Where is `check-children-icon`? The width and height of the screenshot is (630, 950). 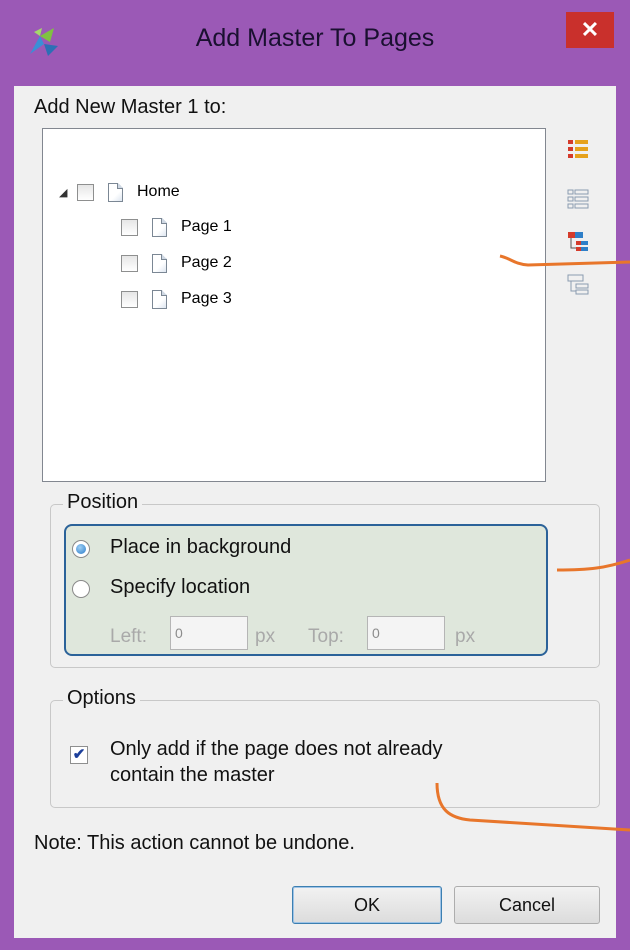 check-children-icon is located at coordinates (578, 242).